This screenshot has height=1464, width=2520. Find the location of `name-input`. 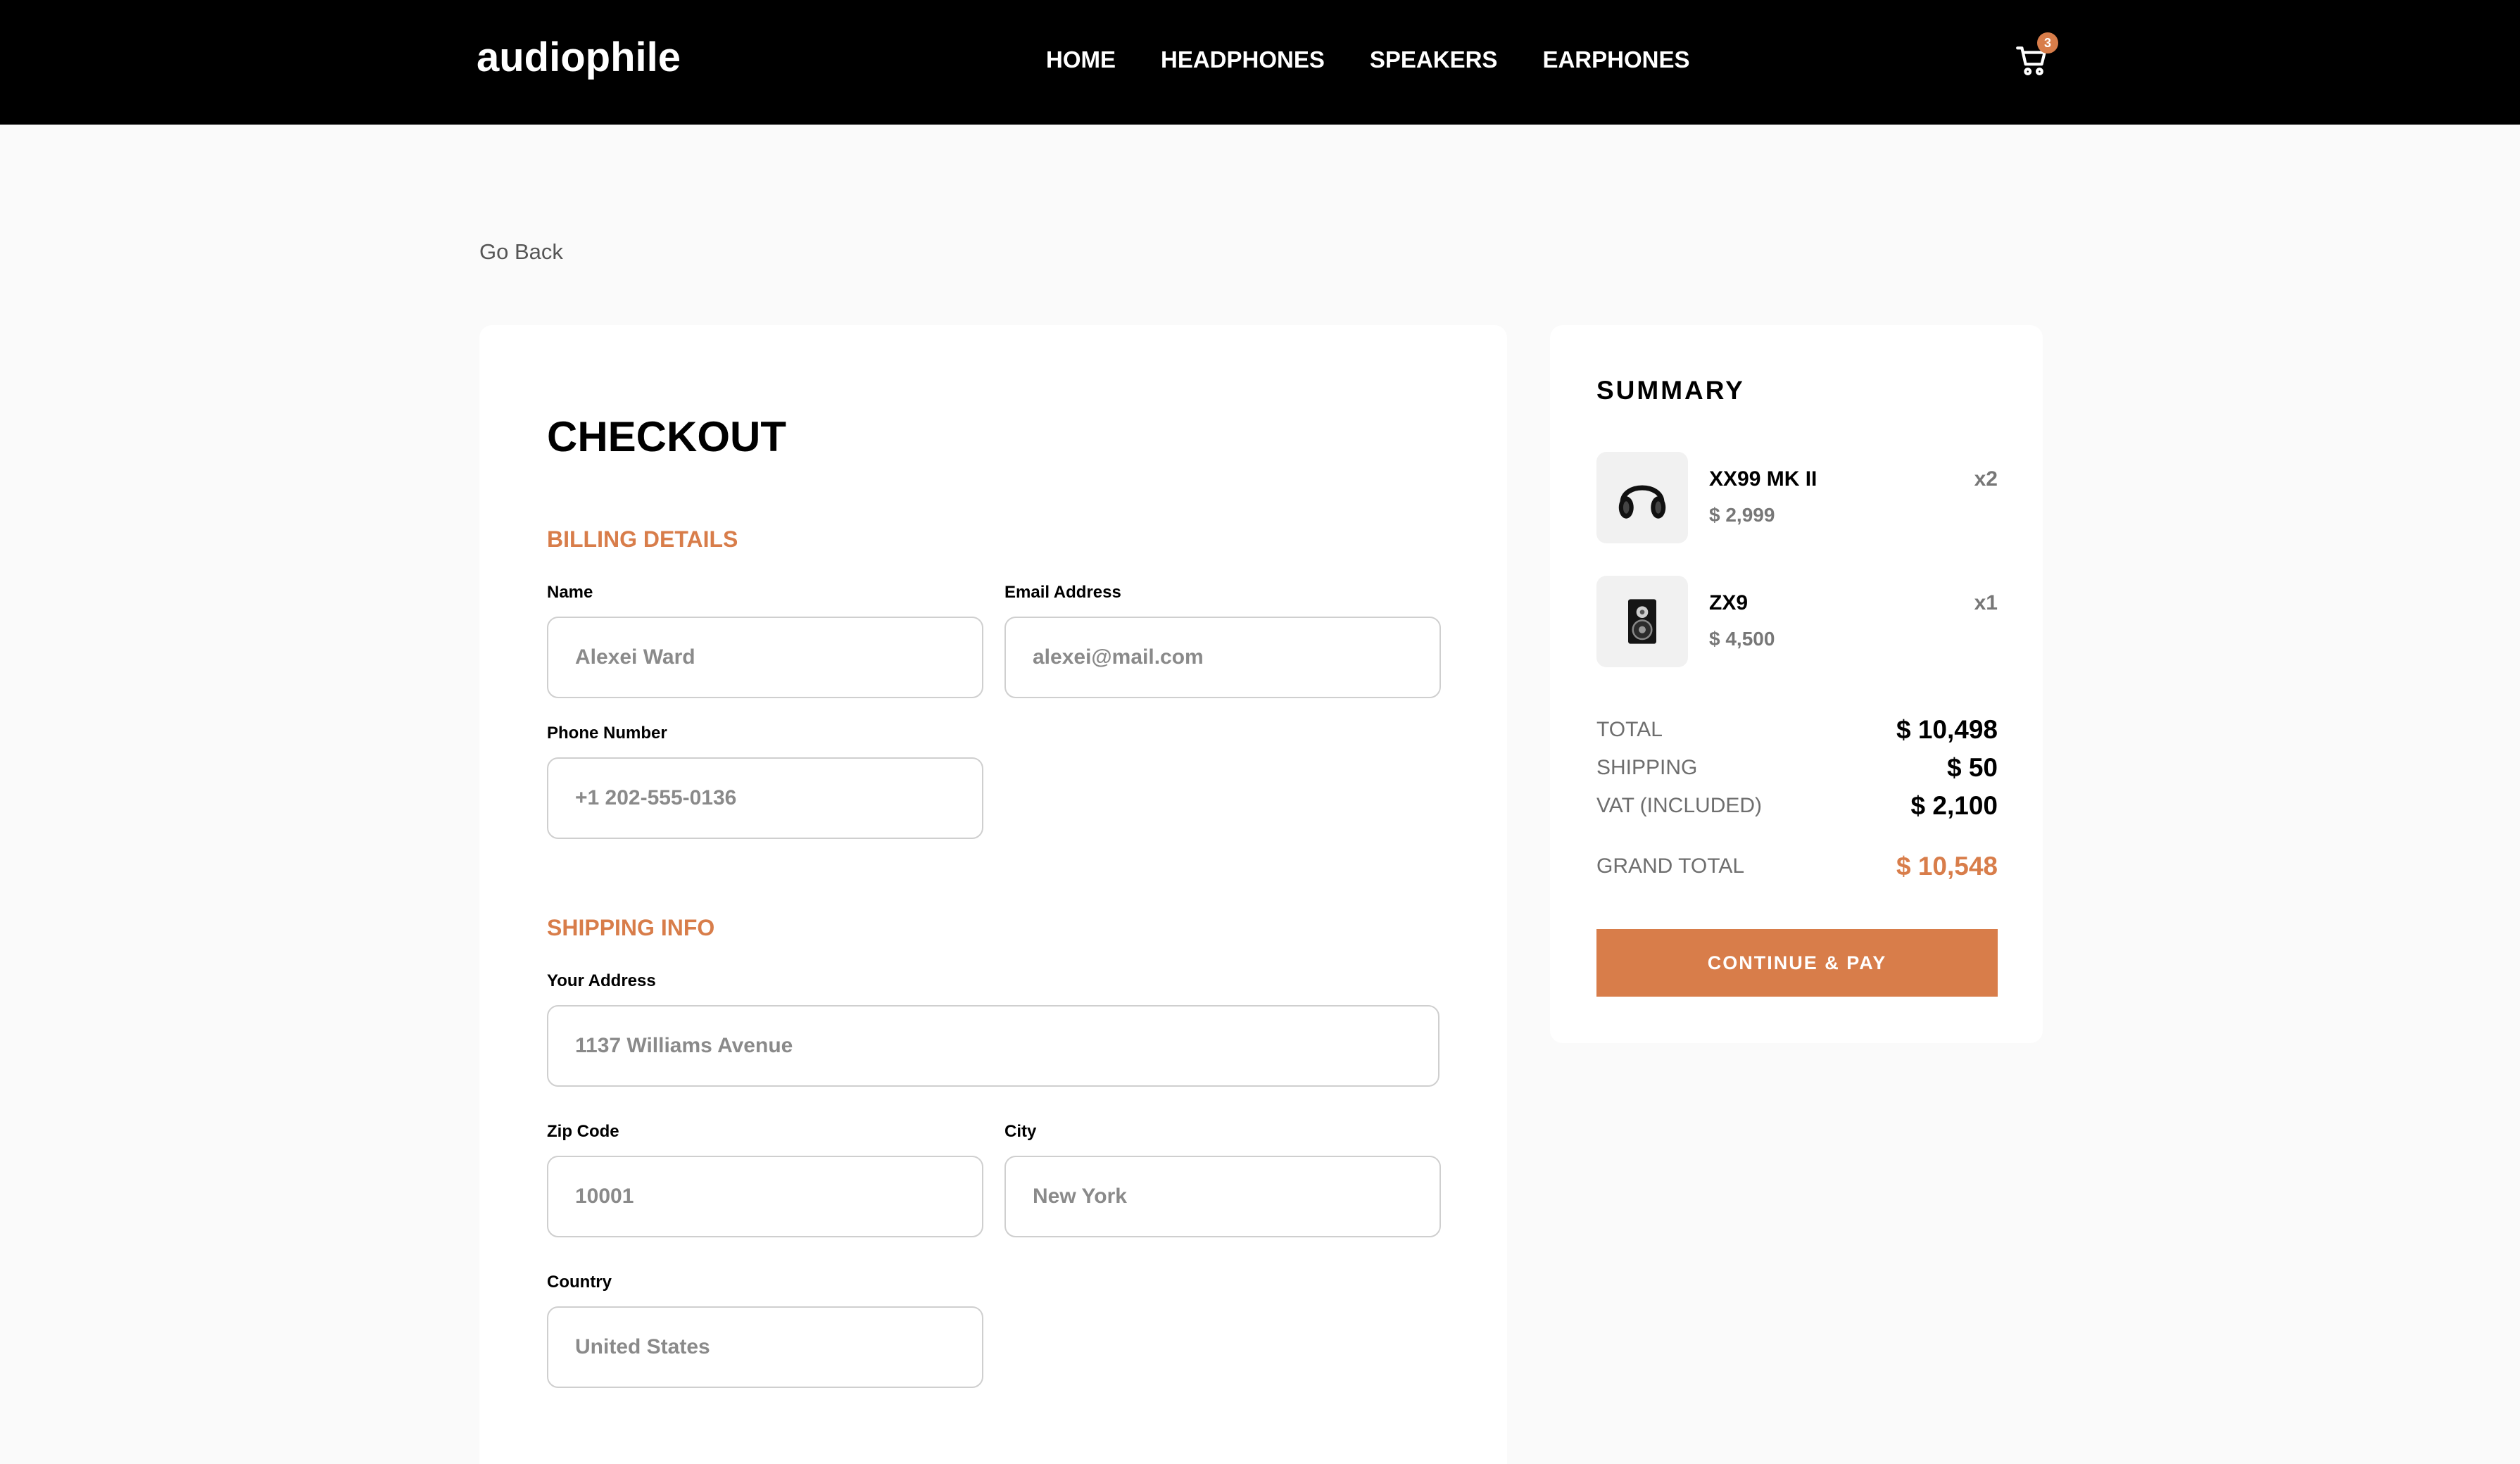

name-input is located at coordinates (765, 657).